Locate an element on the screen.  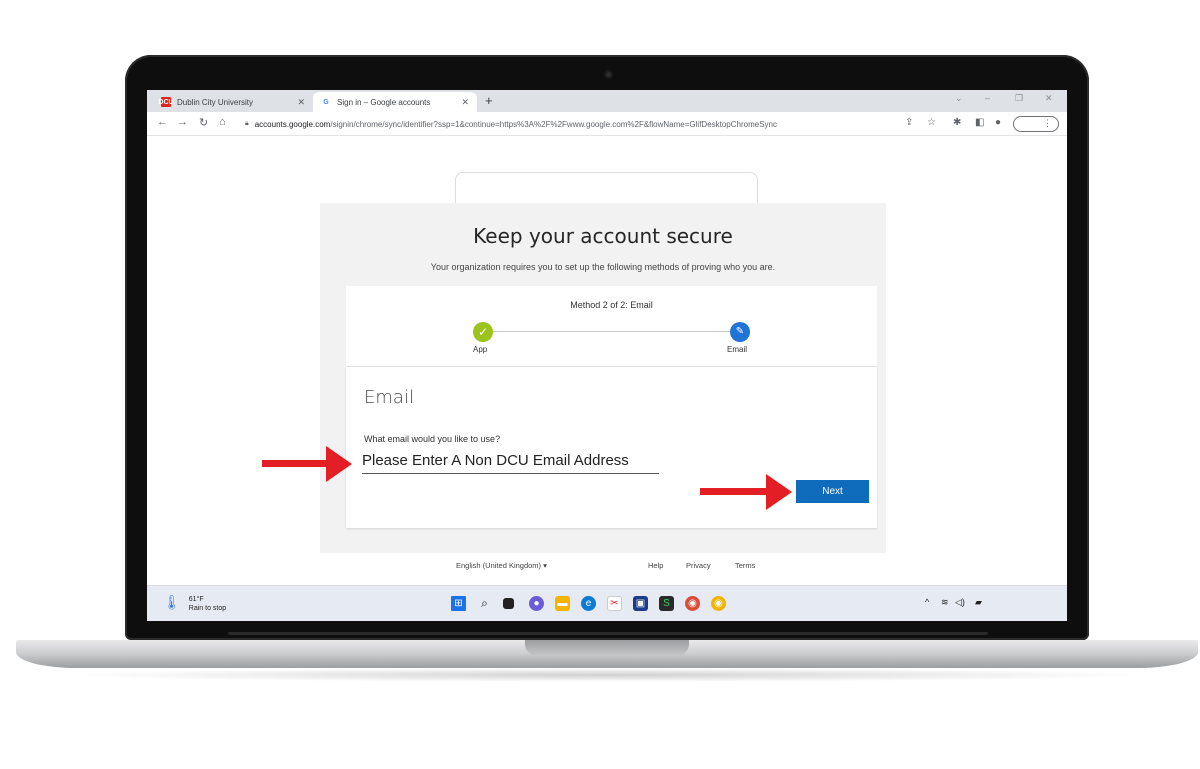
app-icon: S is located at coordinates (666, 603).